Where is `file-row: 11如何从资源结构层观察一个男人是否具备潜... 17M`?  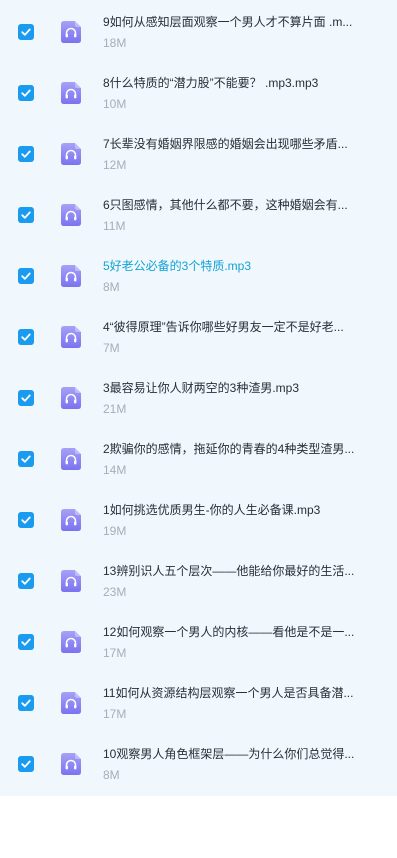
file-row: 11如何从资源结构层观察一个男人是否具备潜... 17M is located at coordinates (198, 701).